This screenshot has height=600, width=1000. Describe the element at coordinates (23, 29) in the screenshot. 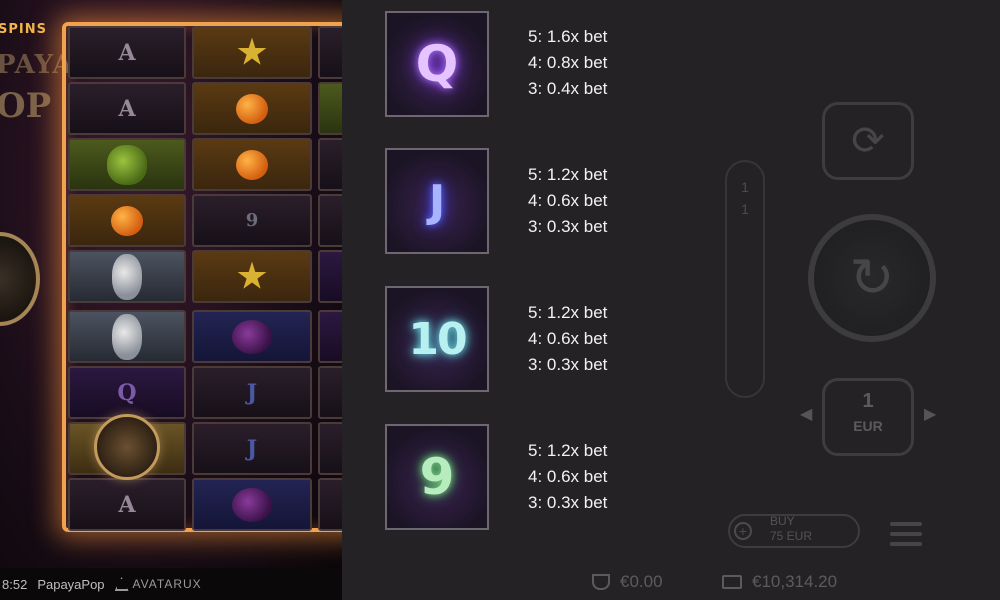

I see `logo-text-top: SPINS` at that location.